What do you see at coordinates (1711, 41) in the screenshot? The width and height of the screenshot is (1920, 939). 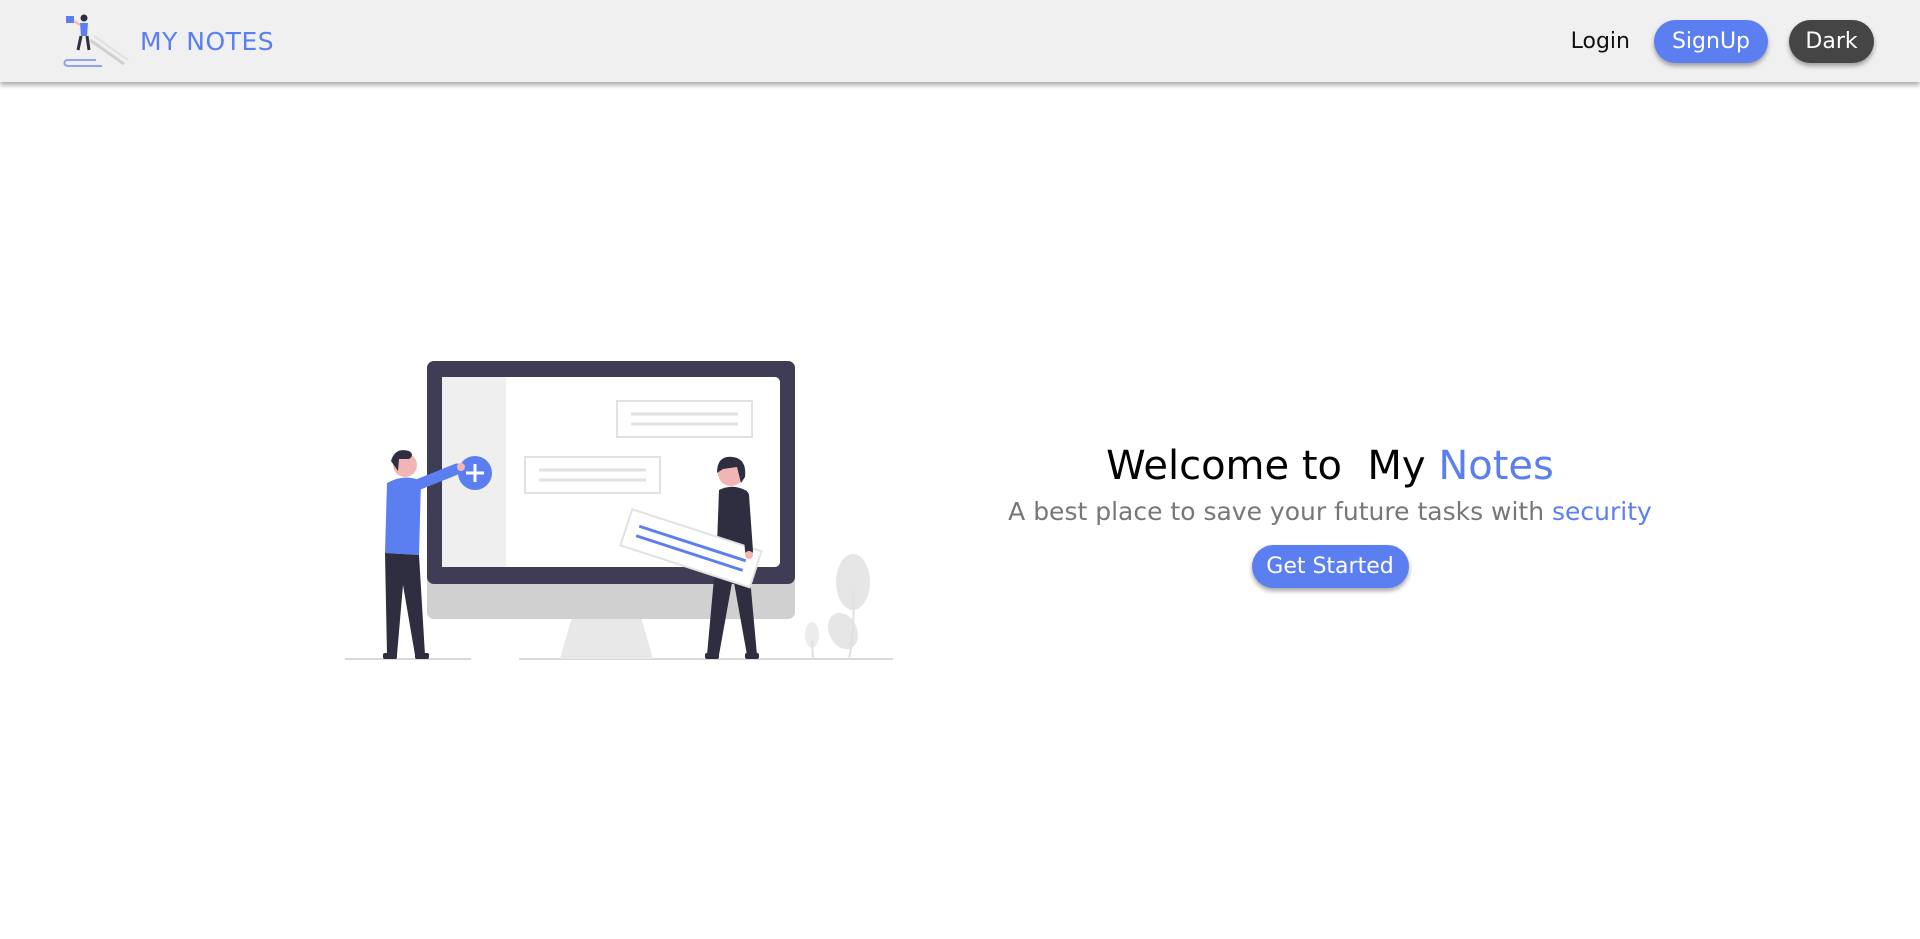 I see `signup-button: SignUp` at bounding box center [1711, 41].